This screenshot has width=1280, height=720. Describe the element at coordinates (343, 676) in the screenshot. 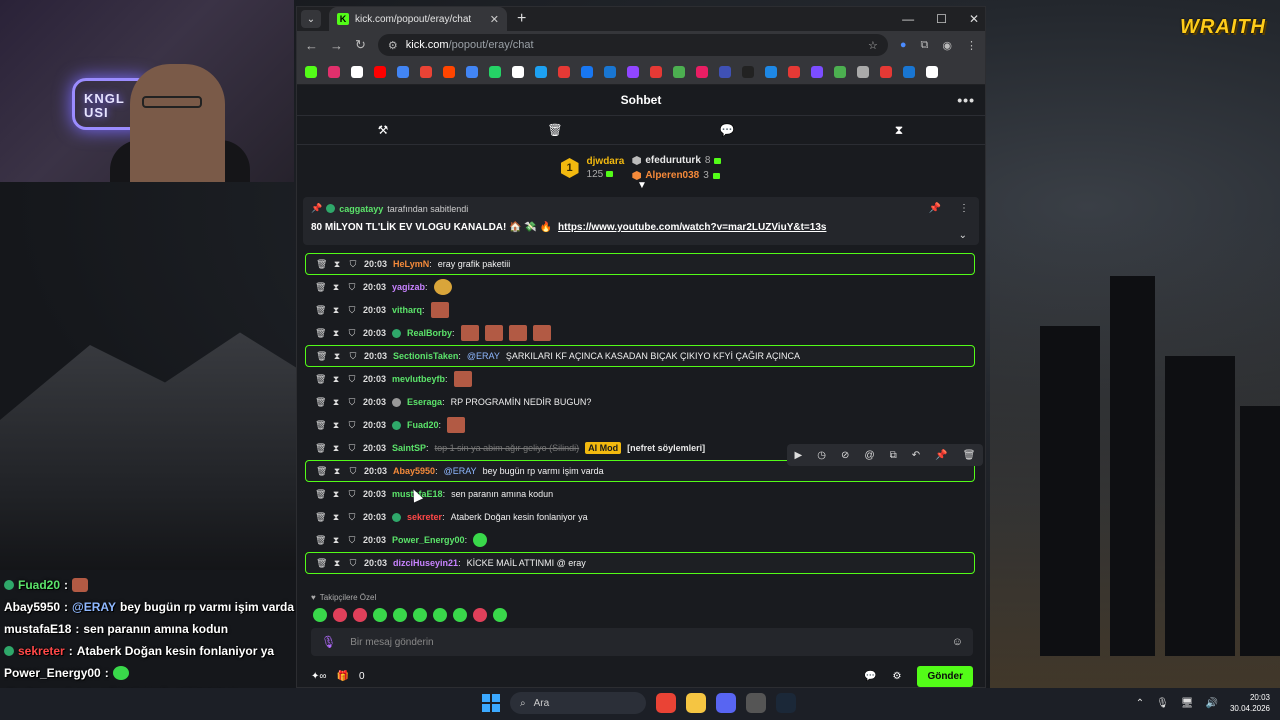

I see `gift-box-icon: 🎁` at that location.